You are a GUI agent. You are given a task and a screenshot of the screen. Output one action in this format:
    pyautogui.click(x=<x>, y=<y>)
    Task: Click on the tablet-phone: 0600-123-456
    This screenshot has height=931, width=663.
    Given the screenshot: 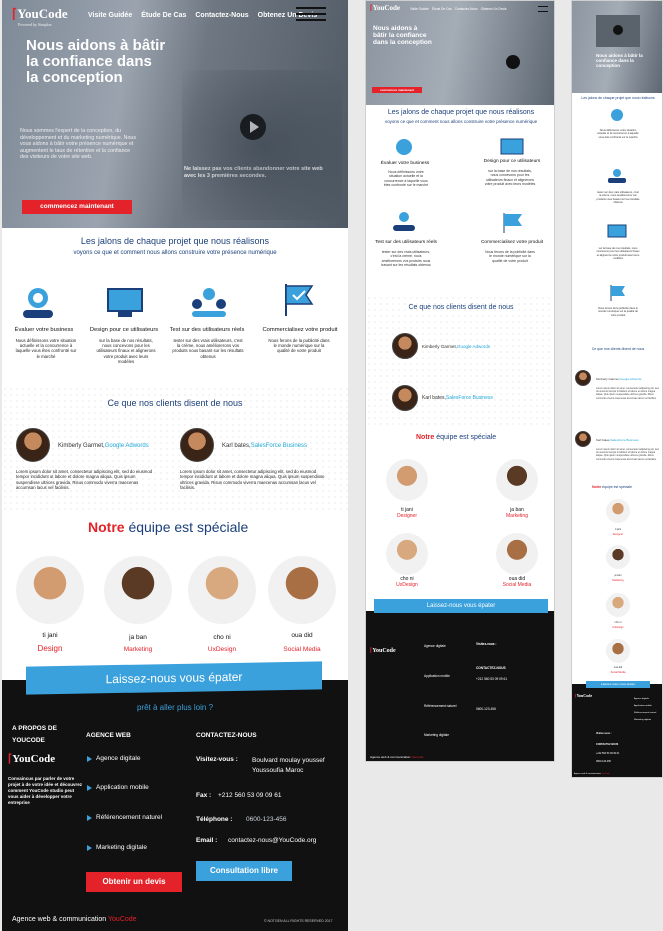 What is the action you would take?
    pyautogui.click(x=486, y=709)
    